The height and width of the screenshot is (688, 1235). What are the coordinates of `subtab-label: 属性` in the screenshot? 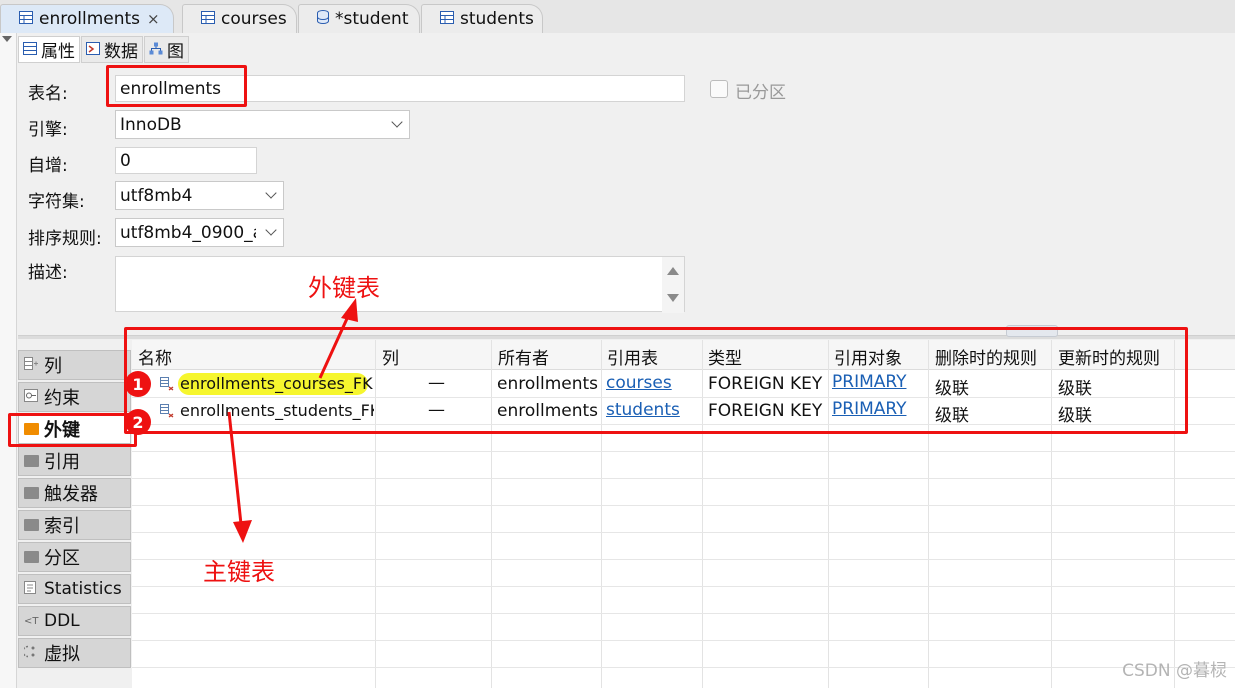 It's located at (58, 52).